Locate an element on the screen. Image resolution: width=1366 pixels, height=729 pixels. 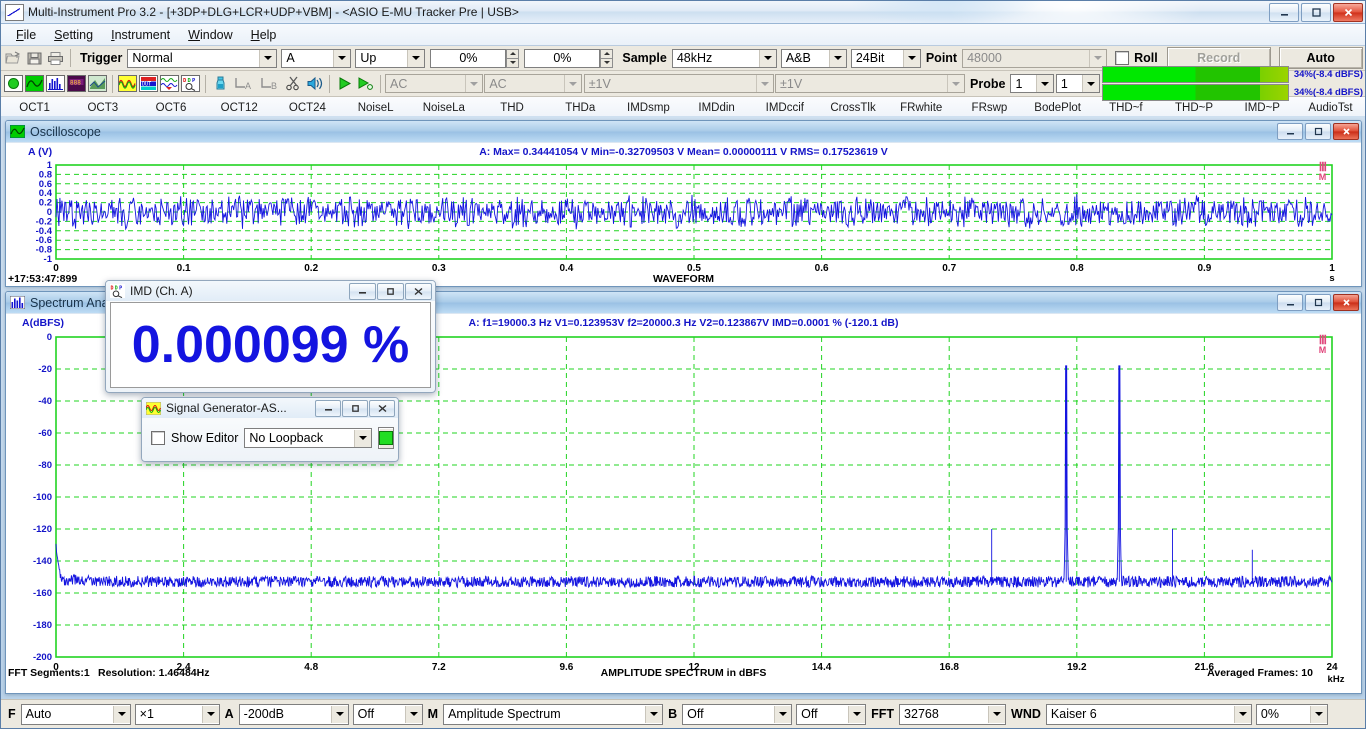
coupling-b-select: AC is located at coordinates (533, 83).